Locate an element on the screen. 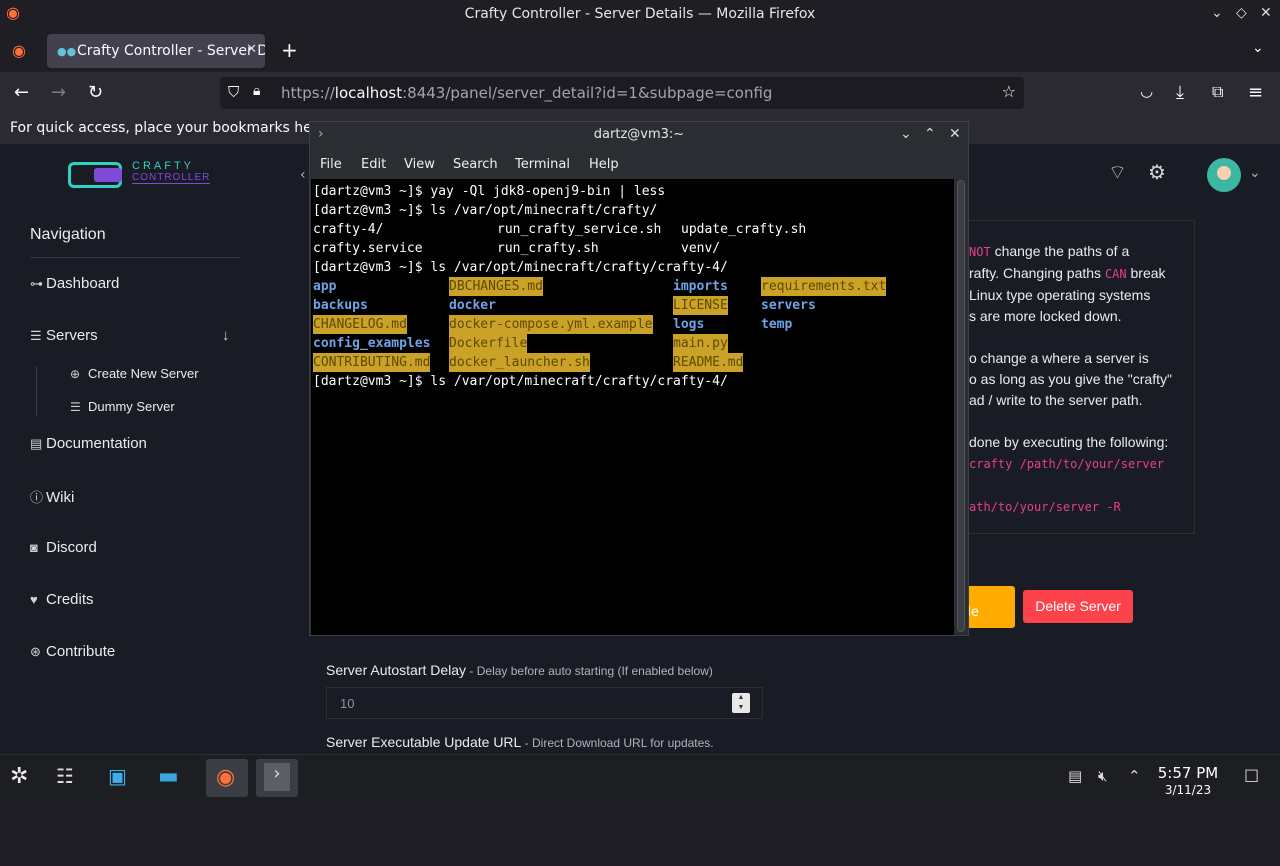 The image size is (1280, 866). terminal-entry-dir: imports is located at coordinates (700, 286).